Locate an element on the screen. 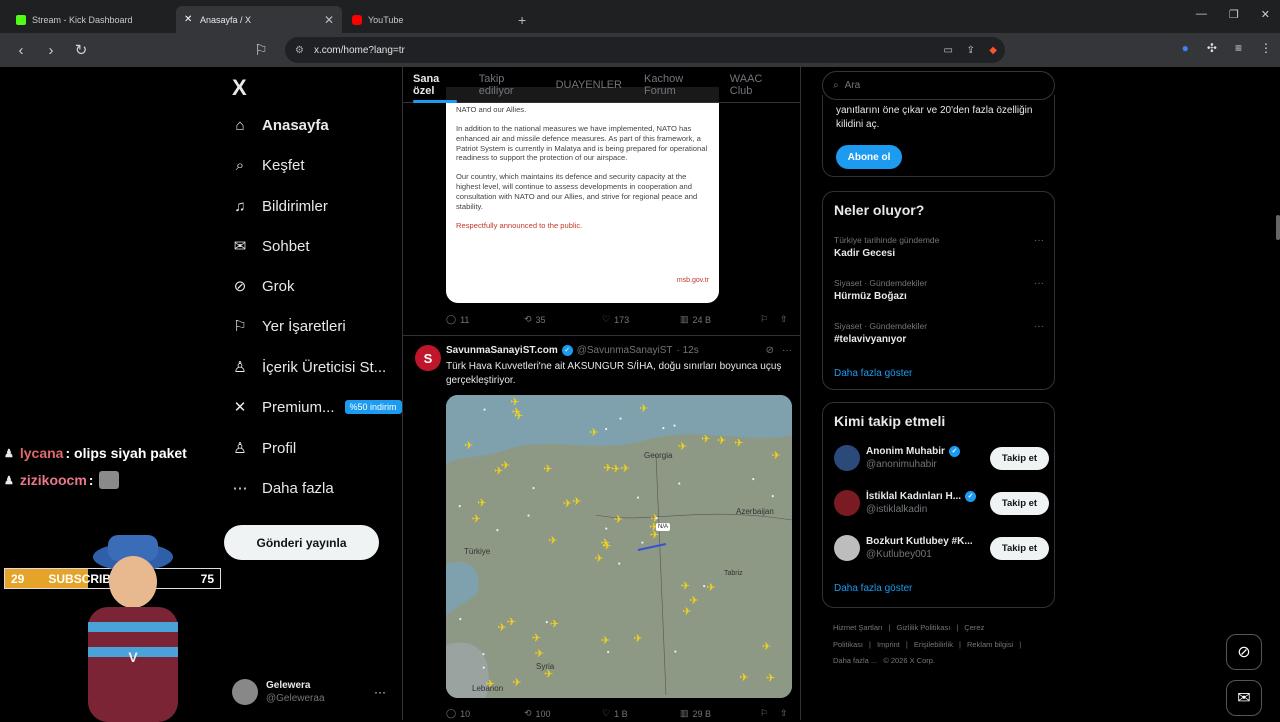 The width and height of the screenshot is (1280, 722). post-button: Gönderi yayınla is located at coordinates (301, 542).